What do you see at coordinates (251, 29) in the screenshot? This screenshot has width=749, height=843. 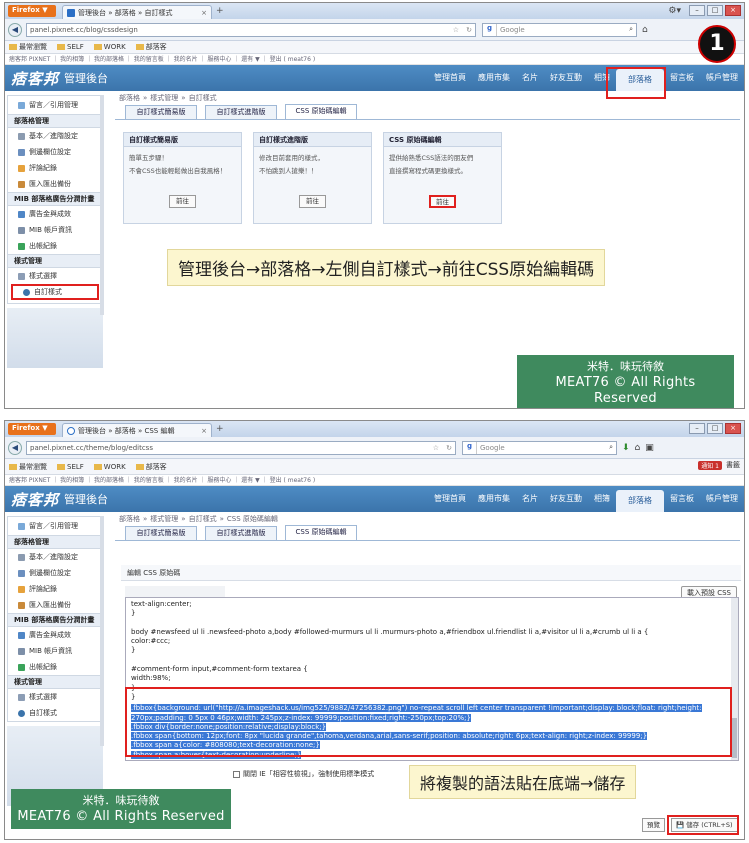 I see `url-bar: panel.pixnet.cc/blog/cssdesign ☆ ↻` at bounding box center [251, 29].